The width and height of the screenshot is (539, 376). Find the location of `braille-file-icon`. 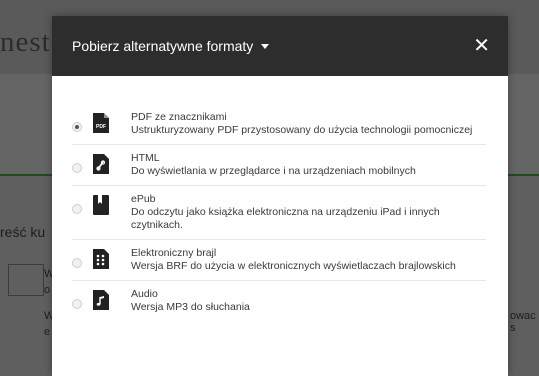

braille-file-icon is located at coordinates (101, 259).